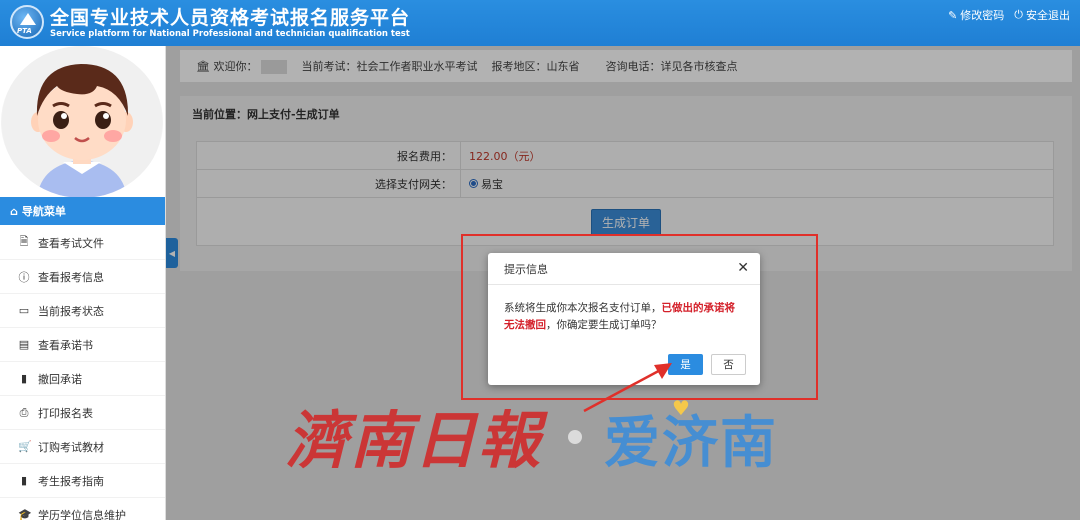  Describe the element at coordinates (526, 269) in the screenshot. I see `dialog-title: 提示信息` at that location.